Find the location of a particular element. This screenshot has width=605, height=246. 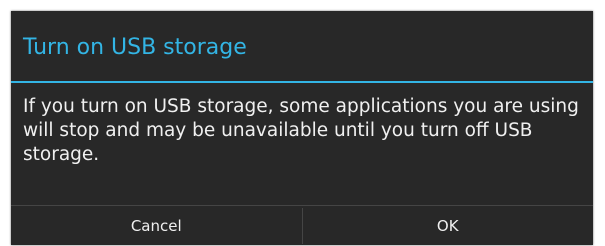

cancel-button: Cancel is located at coordinates (156, 226).